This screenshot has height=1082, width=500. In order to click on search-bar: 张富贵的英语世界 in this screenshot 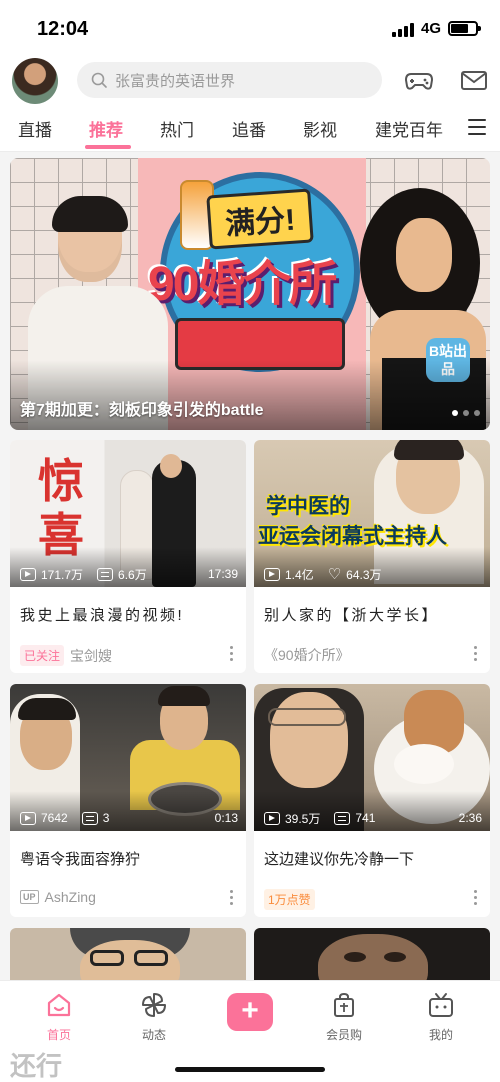, I will do `click(229, 80)`.